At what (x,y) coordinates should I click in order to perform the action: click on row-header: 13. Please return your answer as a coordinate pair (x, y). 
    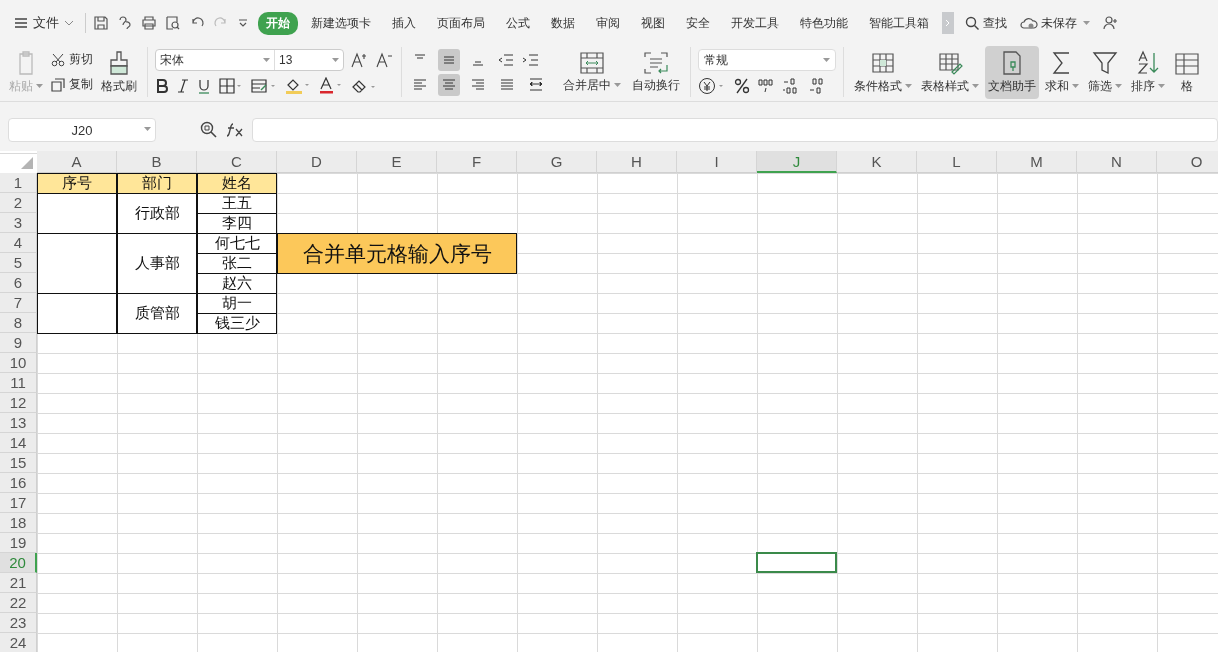
    Looking at the image, I should click on (18, 423).